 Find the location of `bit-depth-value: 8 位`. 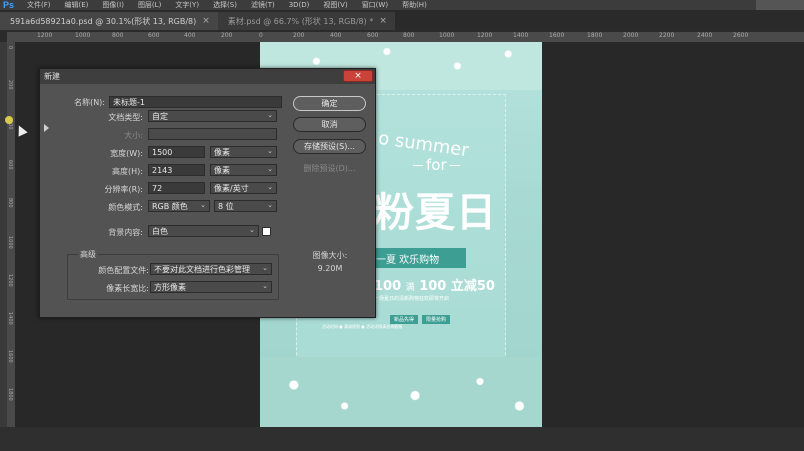

bit-depth-value: 8 位 is located at coordinates (226, 206).